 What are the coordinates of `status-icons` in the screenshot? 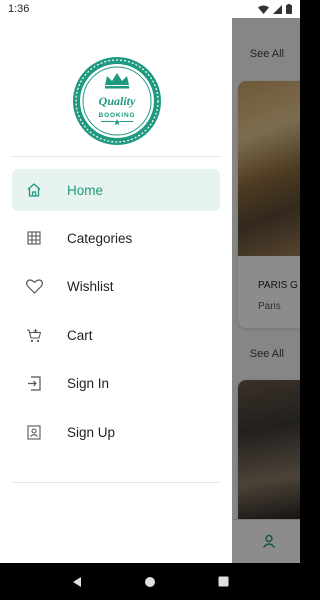 It's located at (275, 9).